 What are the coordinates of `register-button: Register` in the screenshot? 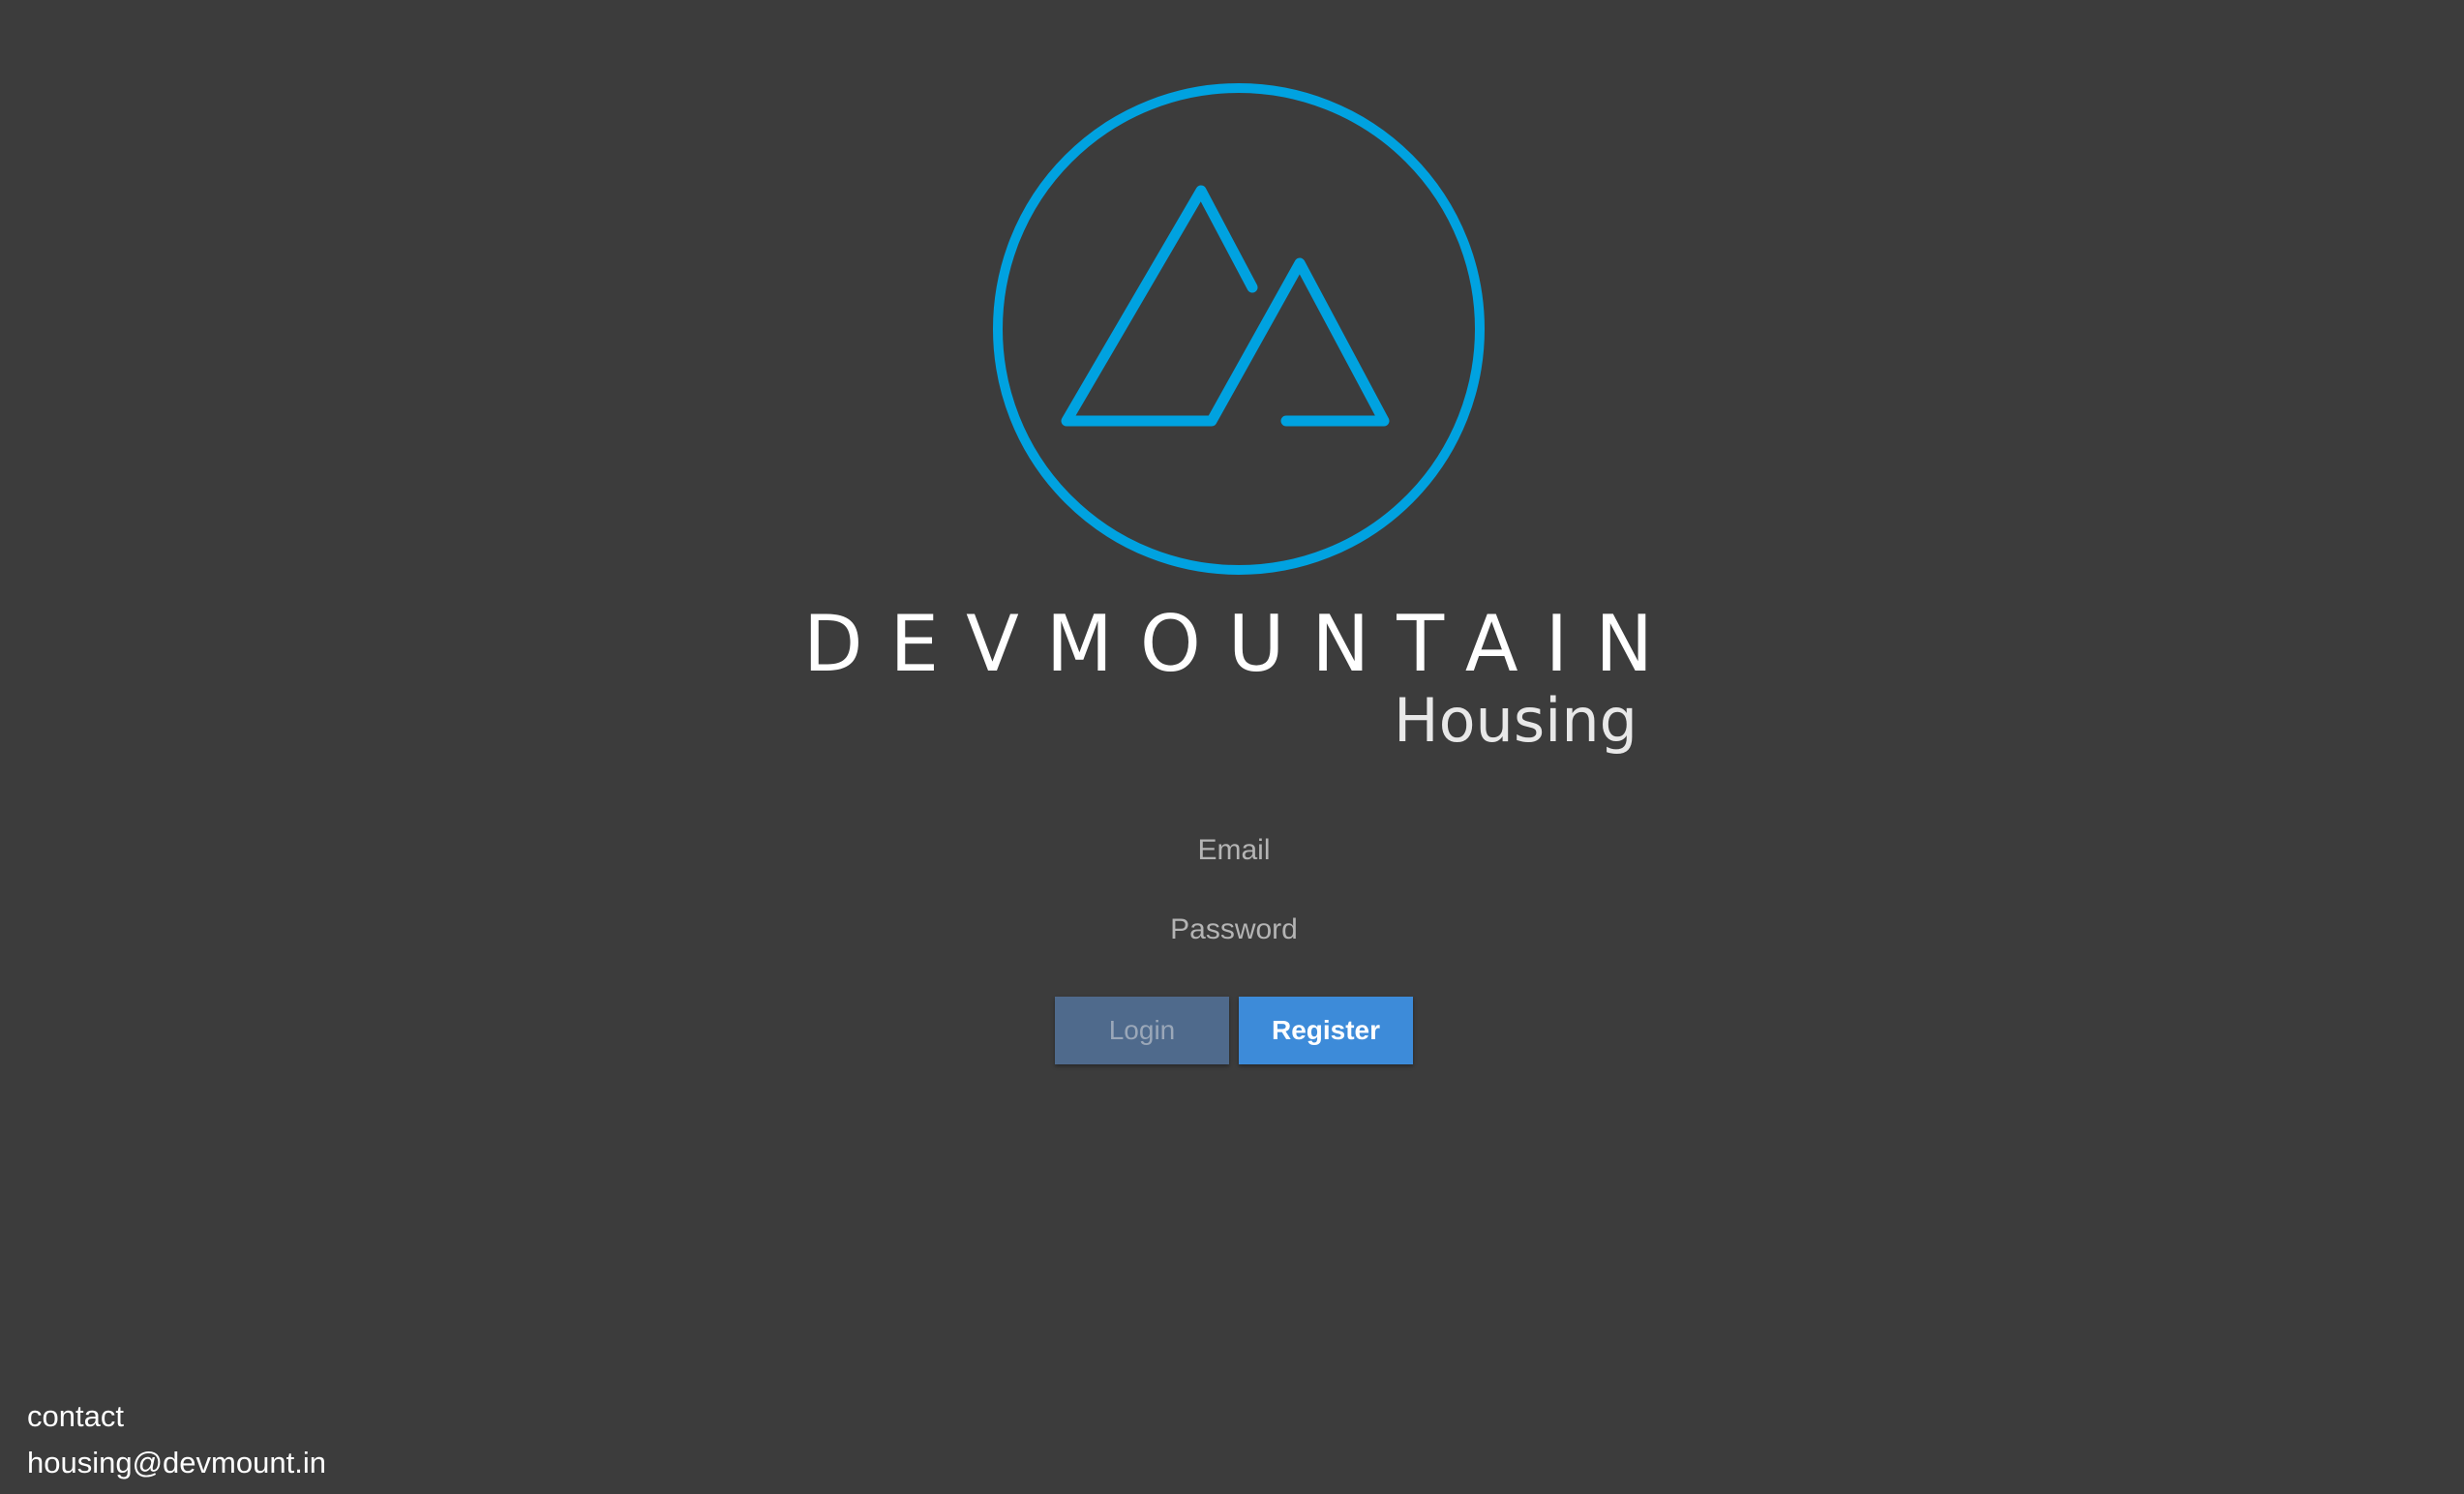 It's located at (1326, 1030).